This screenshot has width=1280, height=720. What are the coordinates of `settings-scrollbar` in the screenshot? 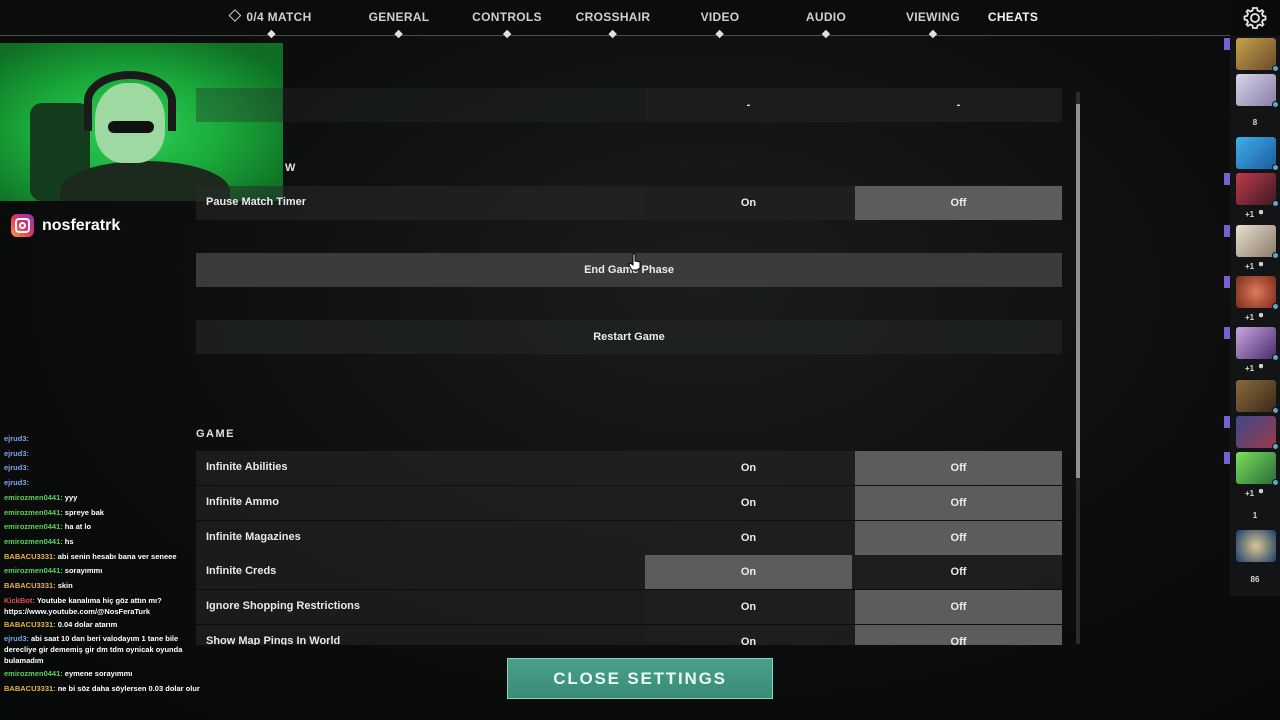 It's located at (1078, 368).